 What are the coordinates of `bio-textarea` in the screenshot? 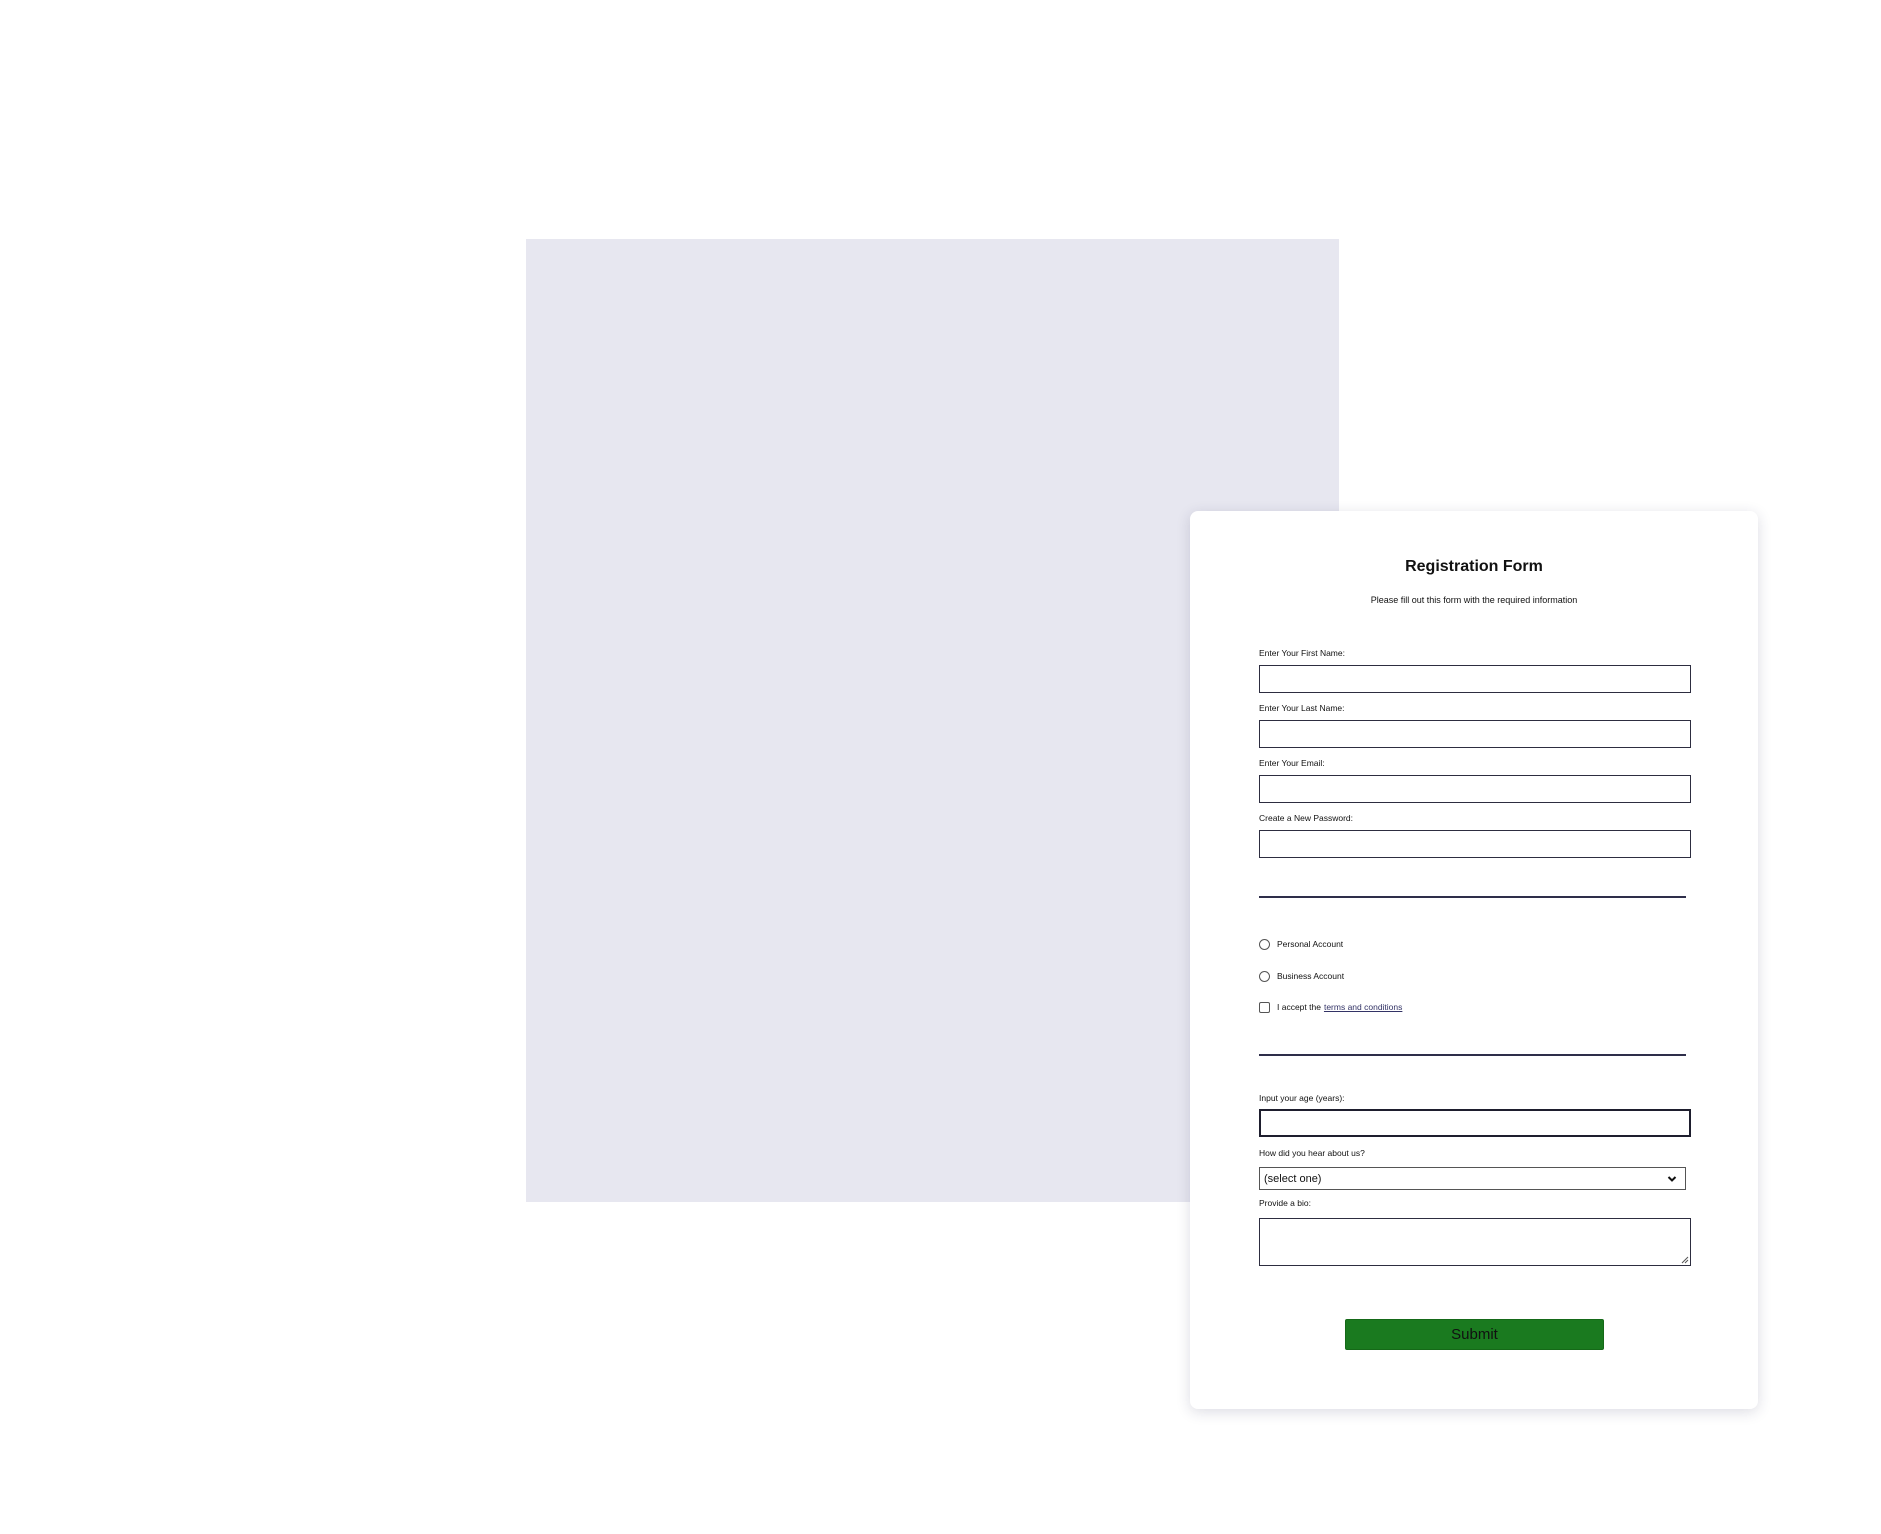 It's located at (1475, 1242).